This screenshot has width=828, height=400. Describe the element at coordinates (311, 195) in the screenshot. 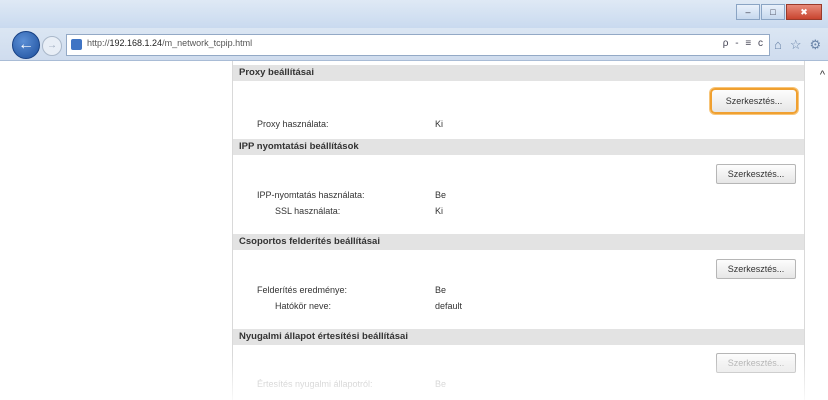

I see `ipp-use-label: IPP-nyomtatás használata:` at that location.